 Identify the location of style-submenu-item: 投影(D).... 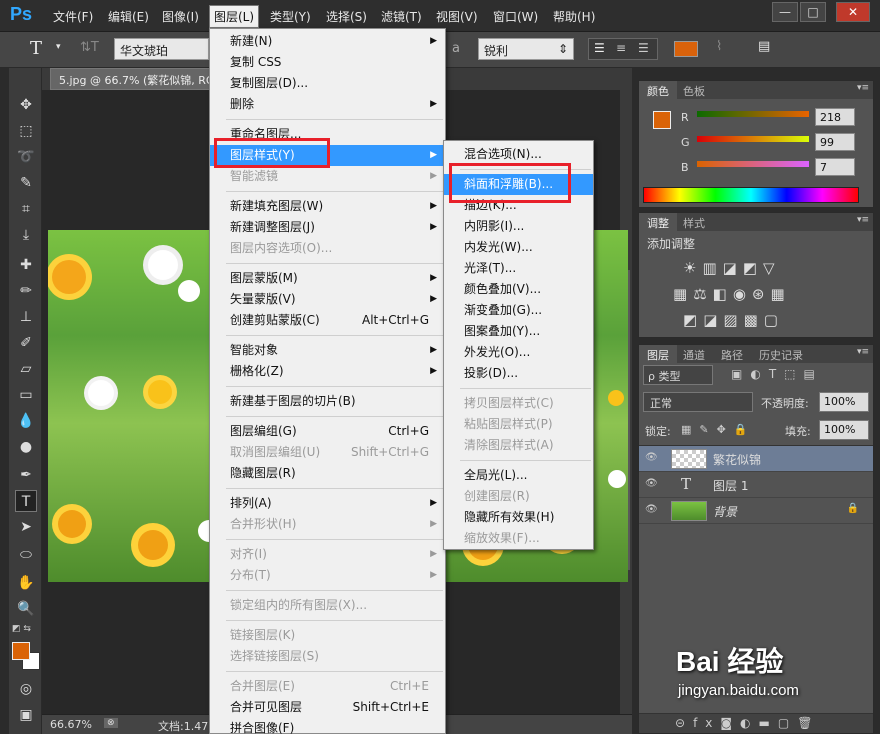
(518, 373).